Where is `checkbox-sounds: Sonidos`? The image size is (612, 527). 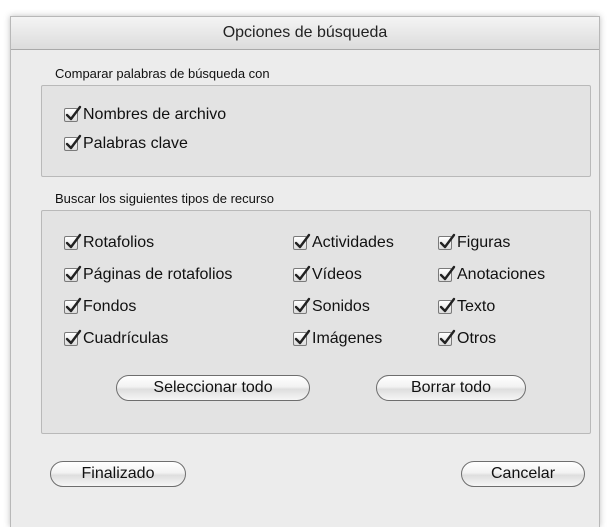 checkbox-sounds: Sonidos is located at coordinates (331, 306).